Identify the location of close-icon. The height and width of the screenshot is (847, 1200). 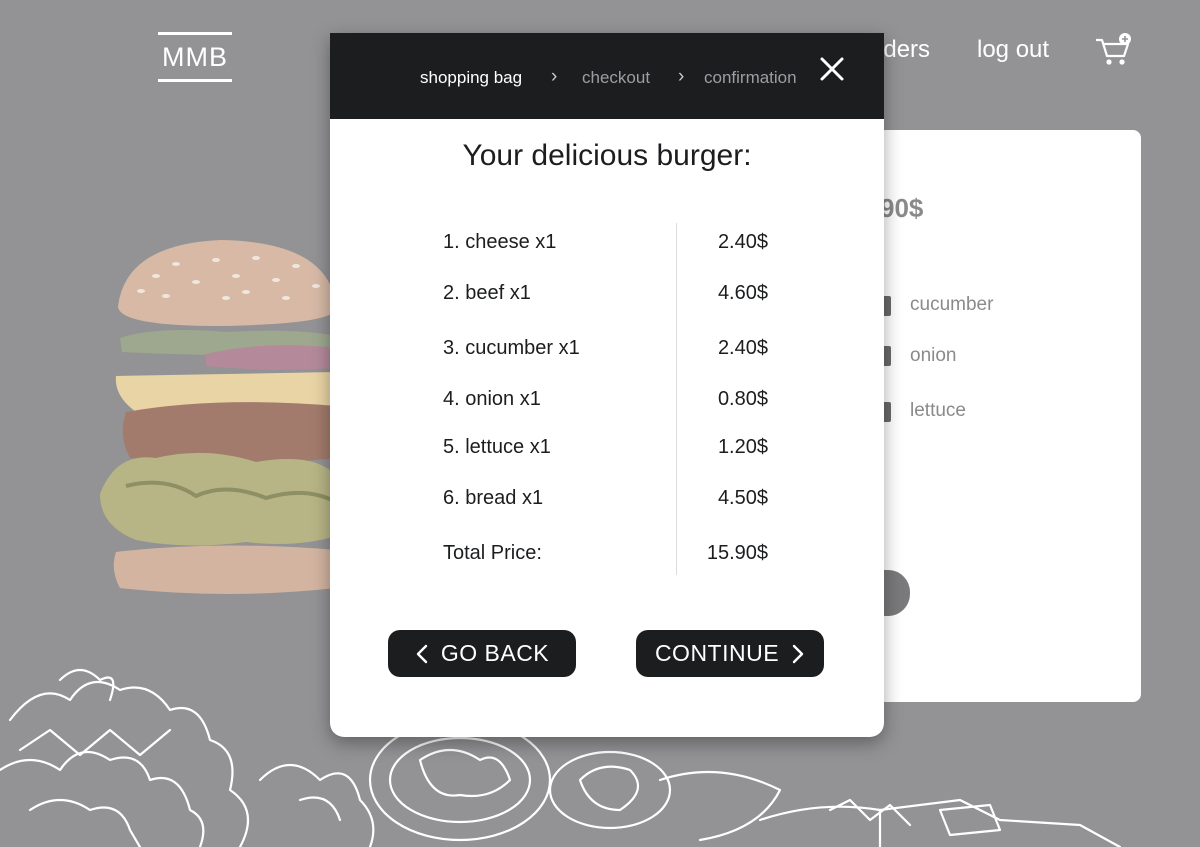
(832, 69).